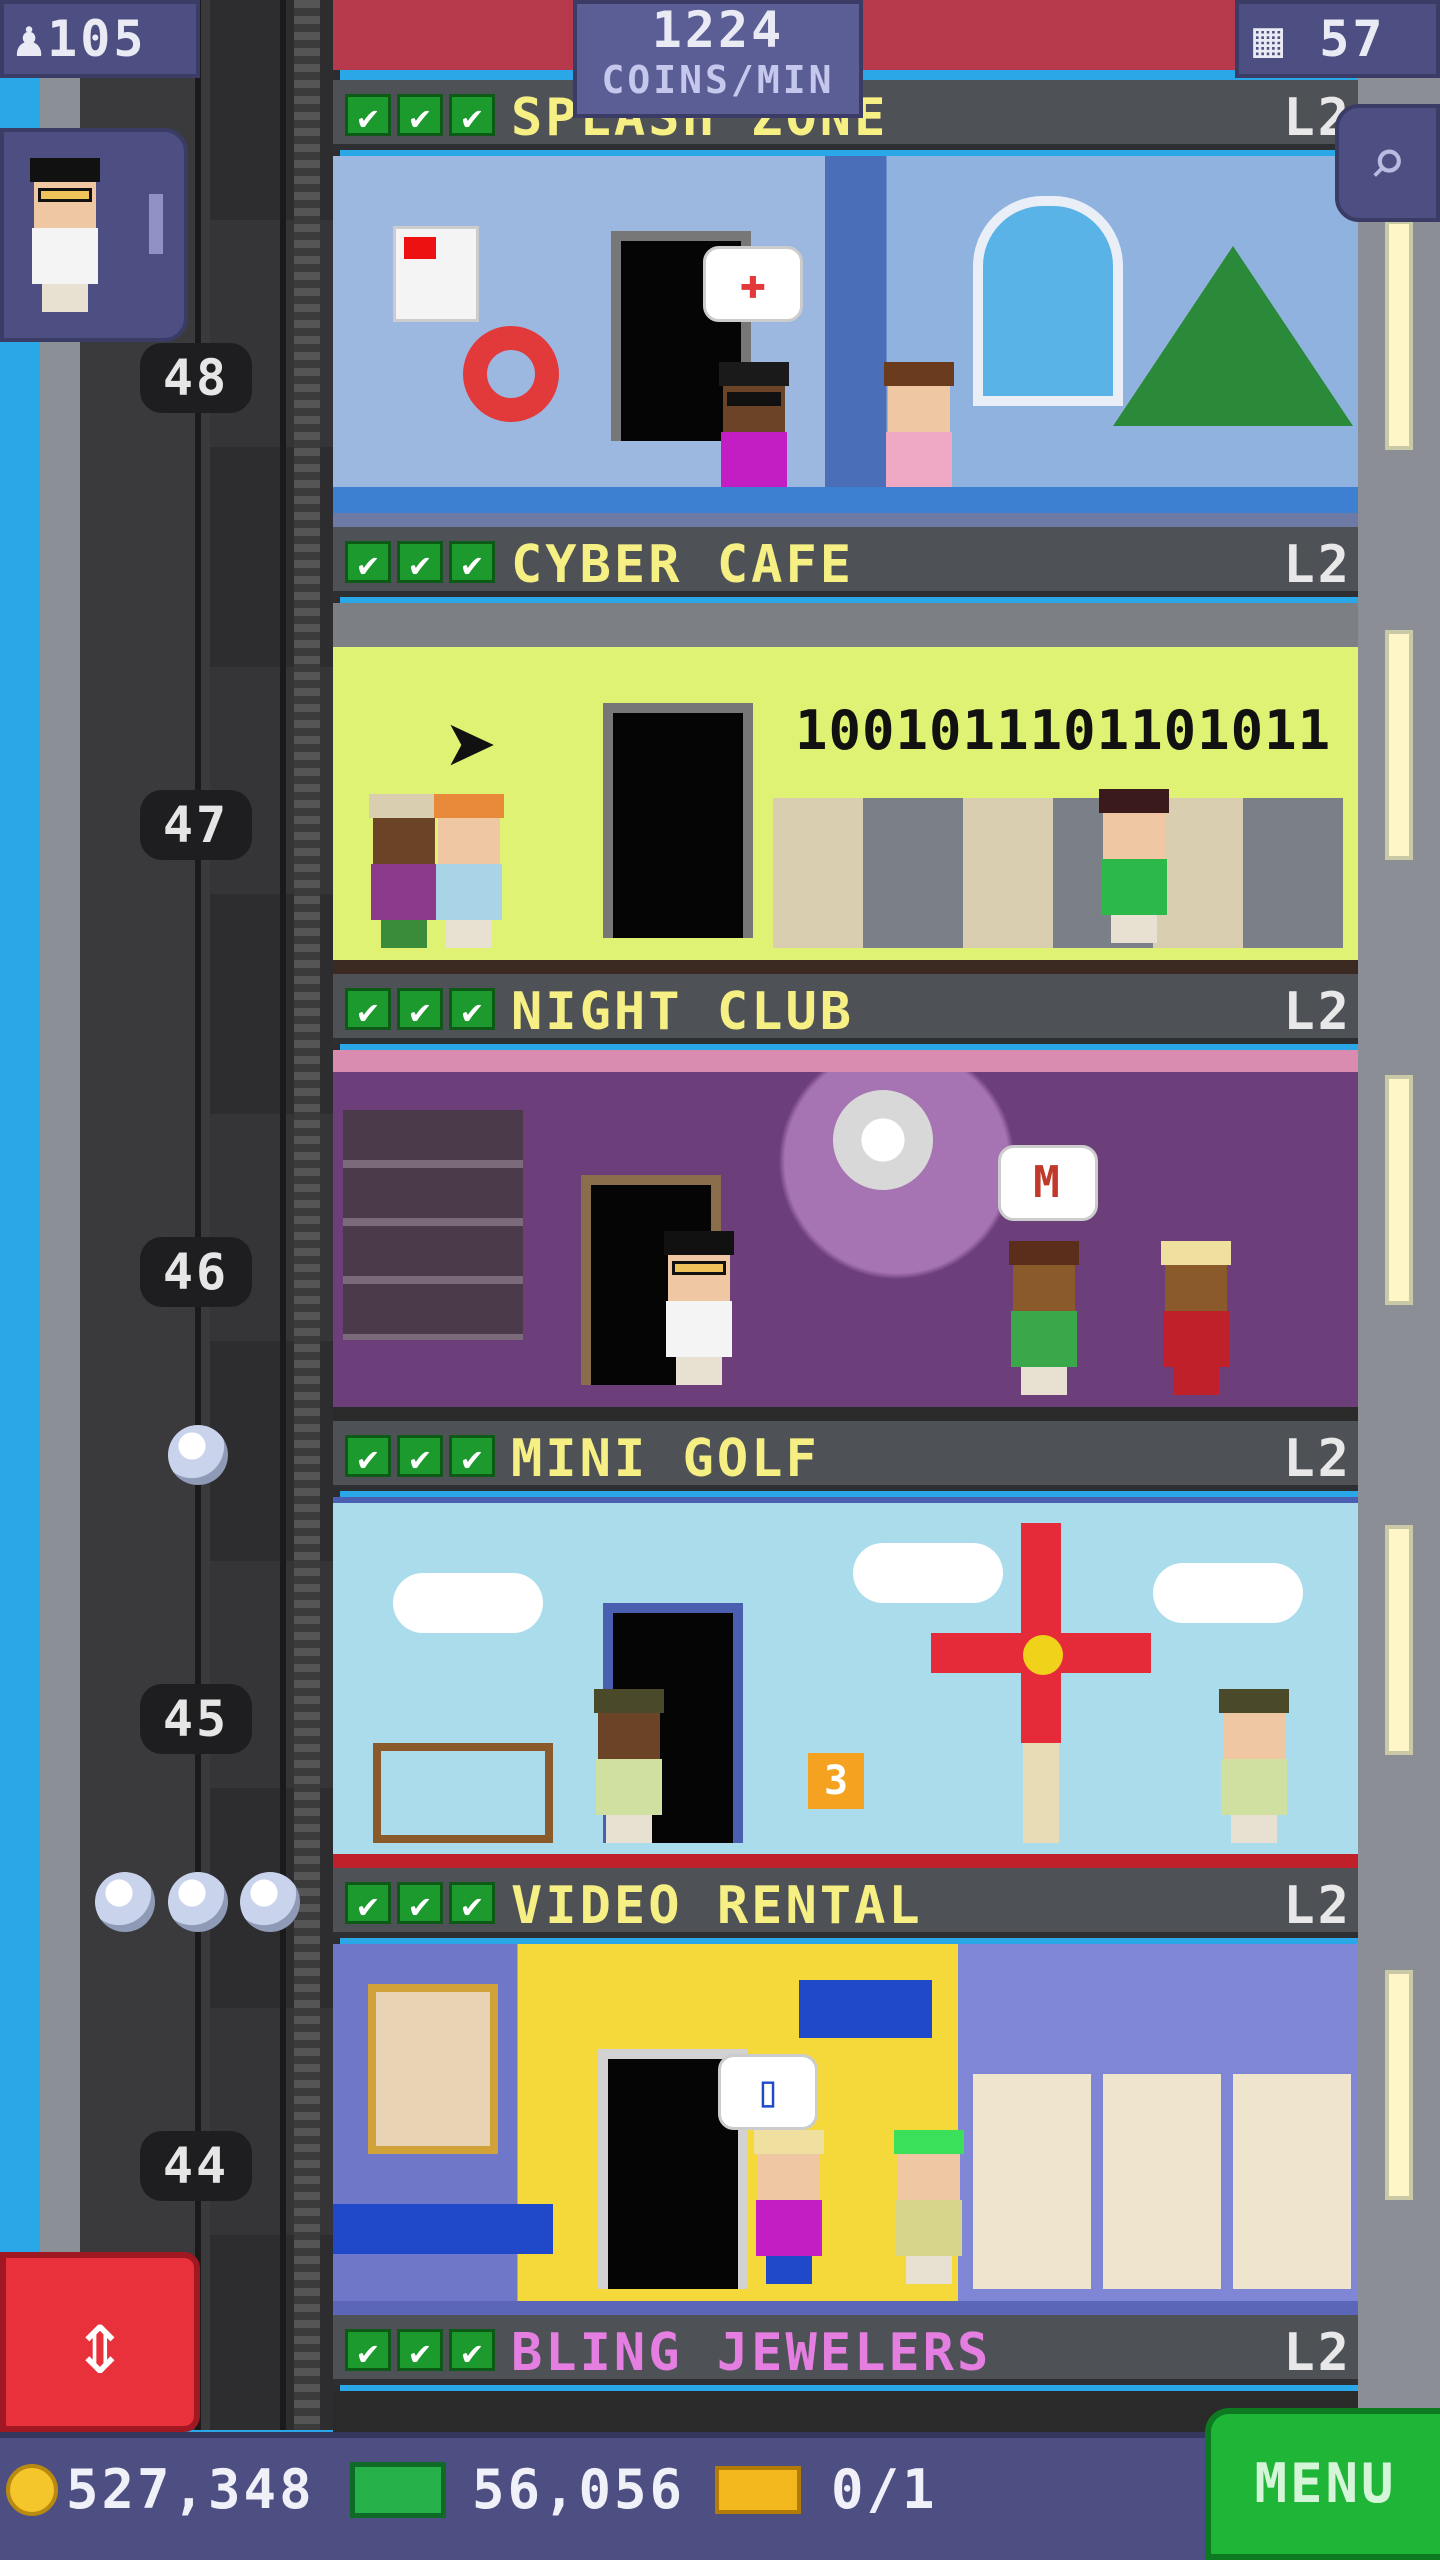 This screenshot has width=1440, height=2560. I want to click on floor-number-48: 48, so click(196, 378).